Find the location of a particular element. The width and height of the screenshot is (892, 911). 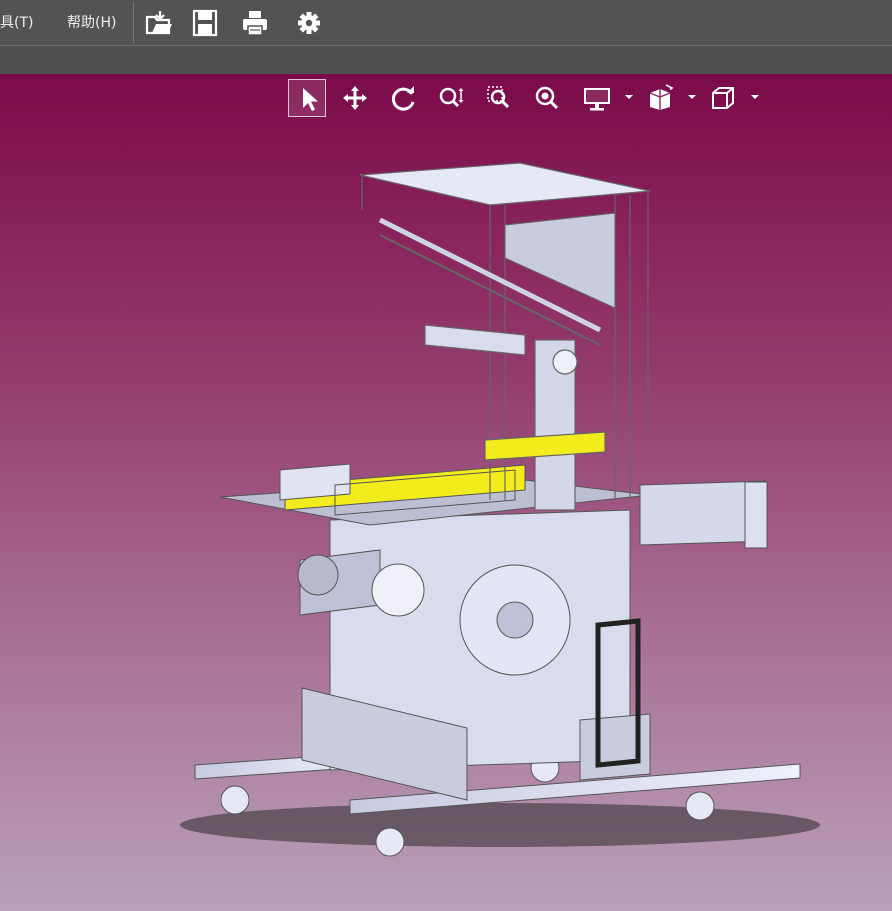

open-file-icon is located at coordinates (159, 23).